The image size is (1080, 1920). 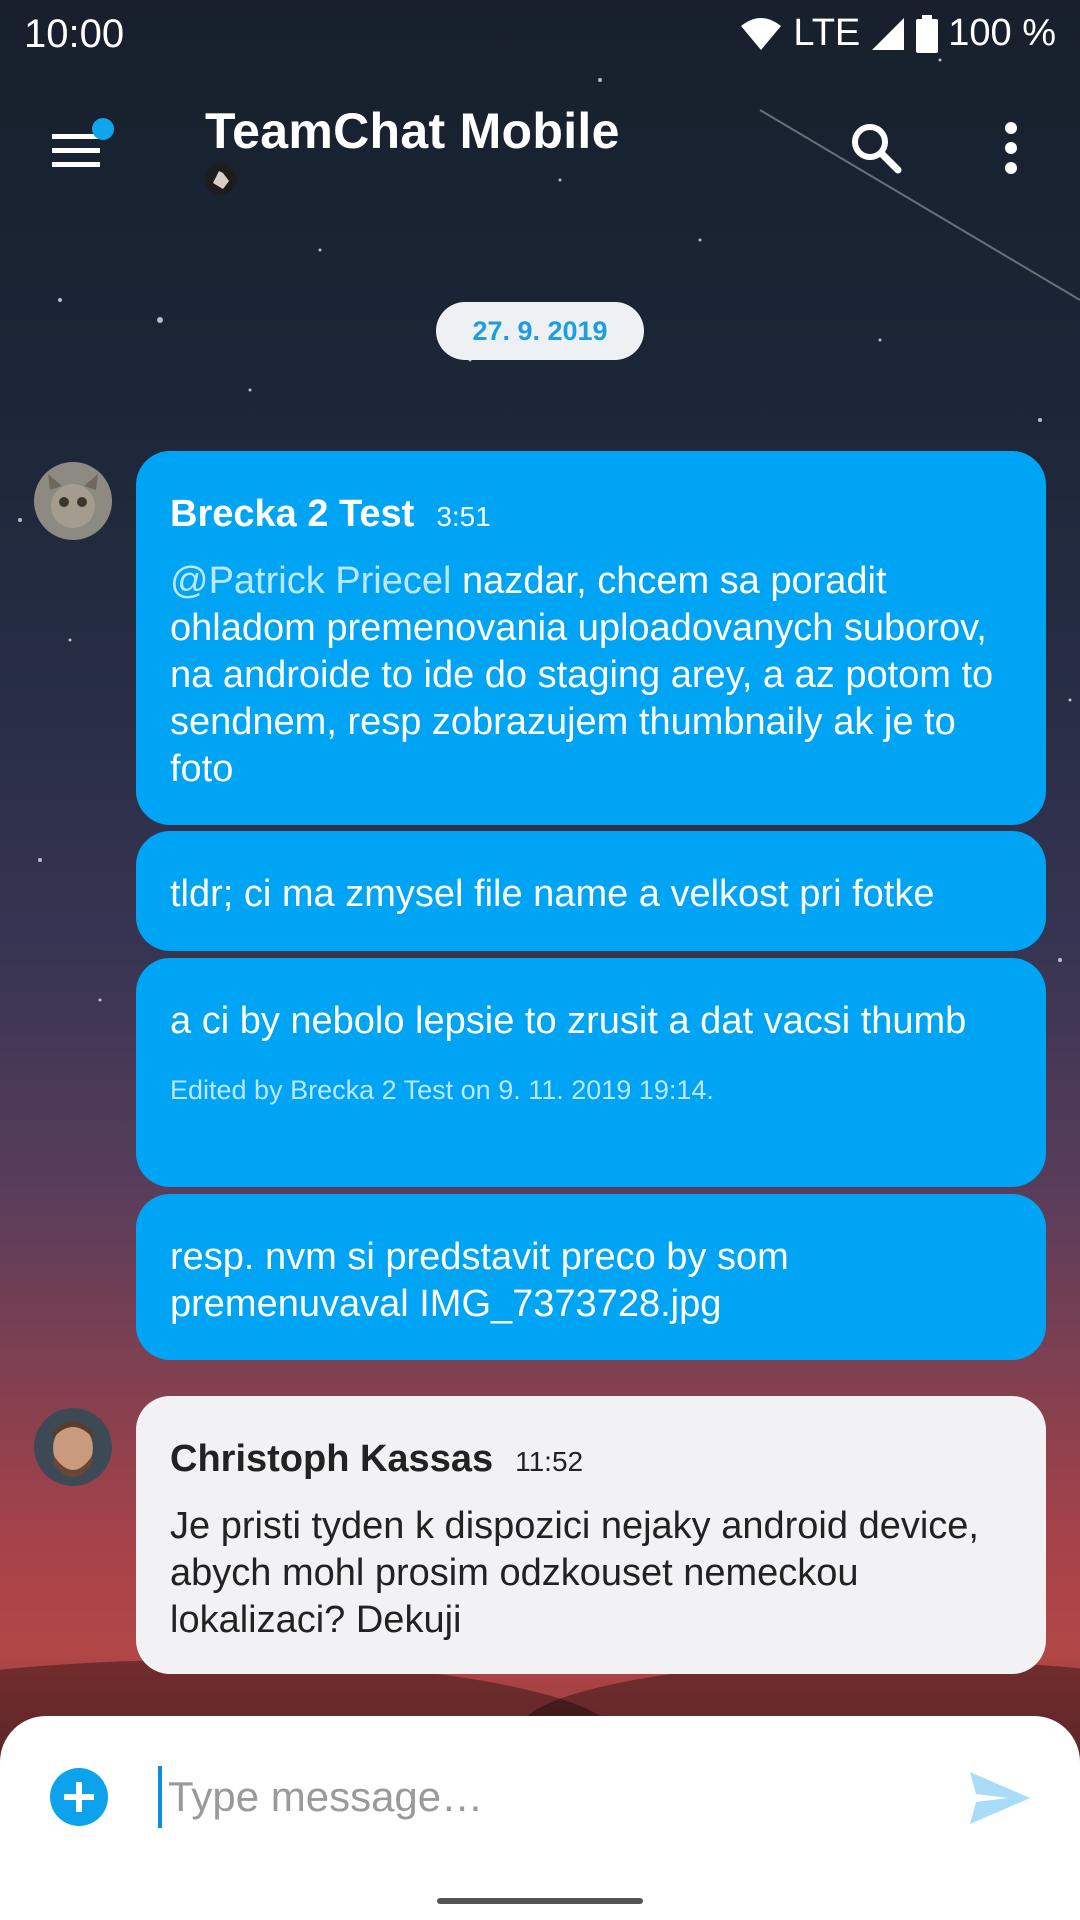 What do you see at coordinates (927, 33) in the screenshot?
I see `battery-icon` at bounding box center [927, 33].